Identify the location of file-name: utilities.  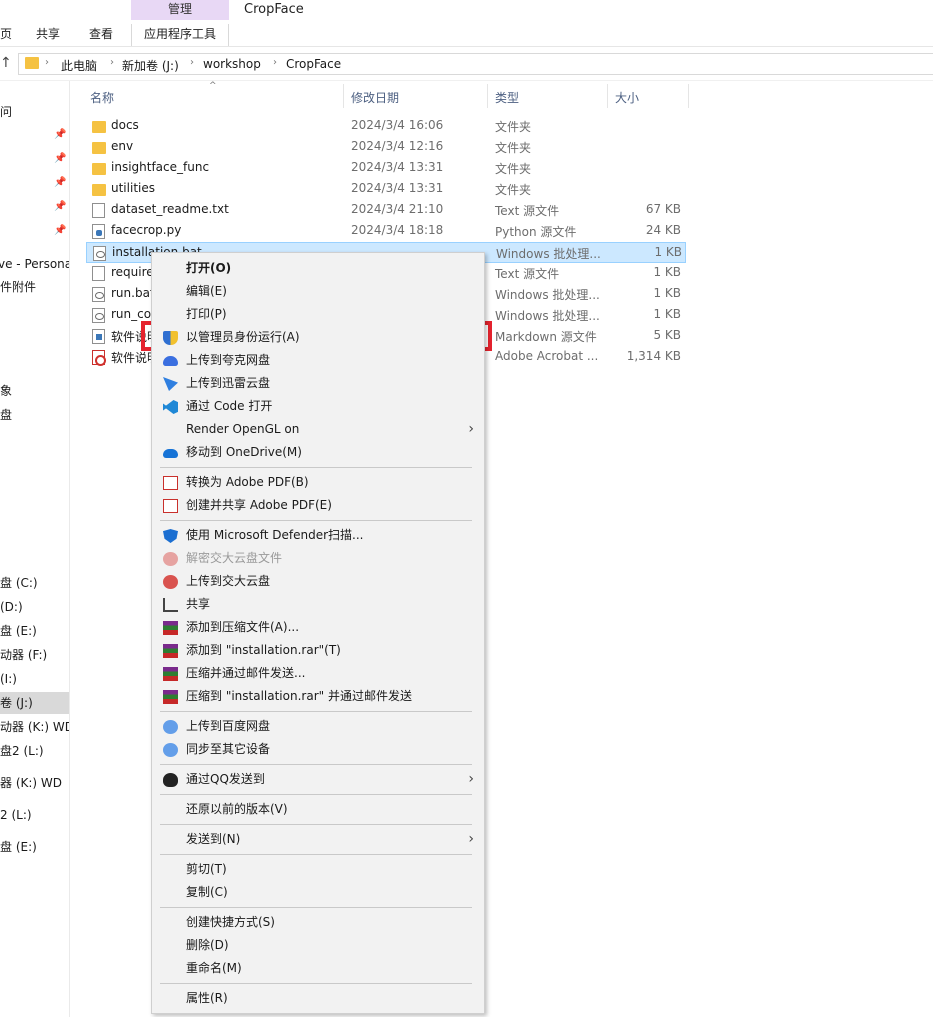
(133, 188).